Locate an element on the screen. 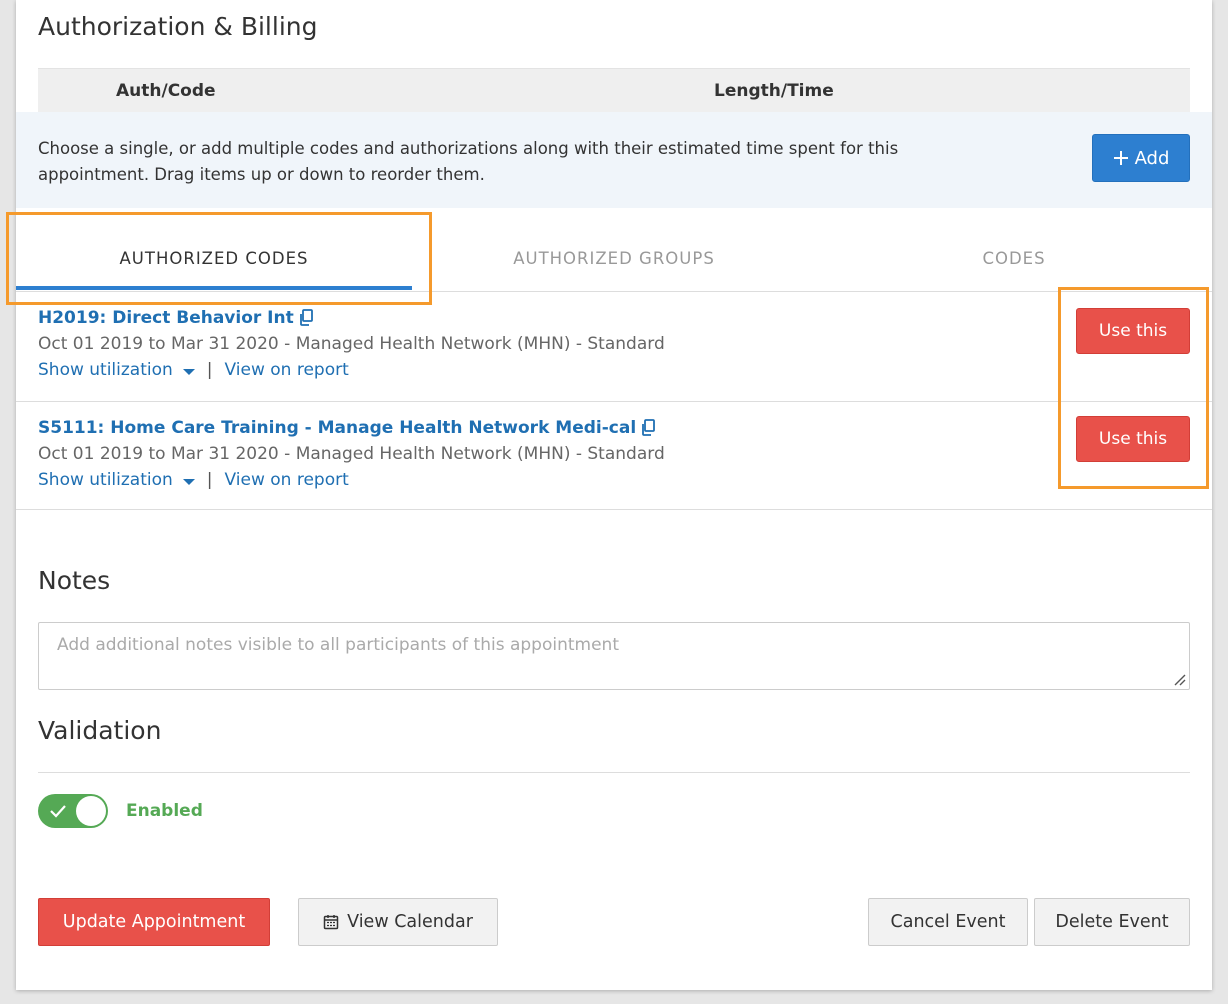 Image resolution: width=1228 pixels, height=1004 pixels. view-calendar-button: View Calendar is located at coordinates (398, 922).